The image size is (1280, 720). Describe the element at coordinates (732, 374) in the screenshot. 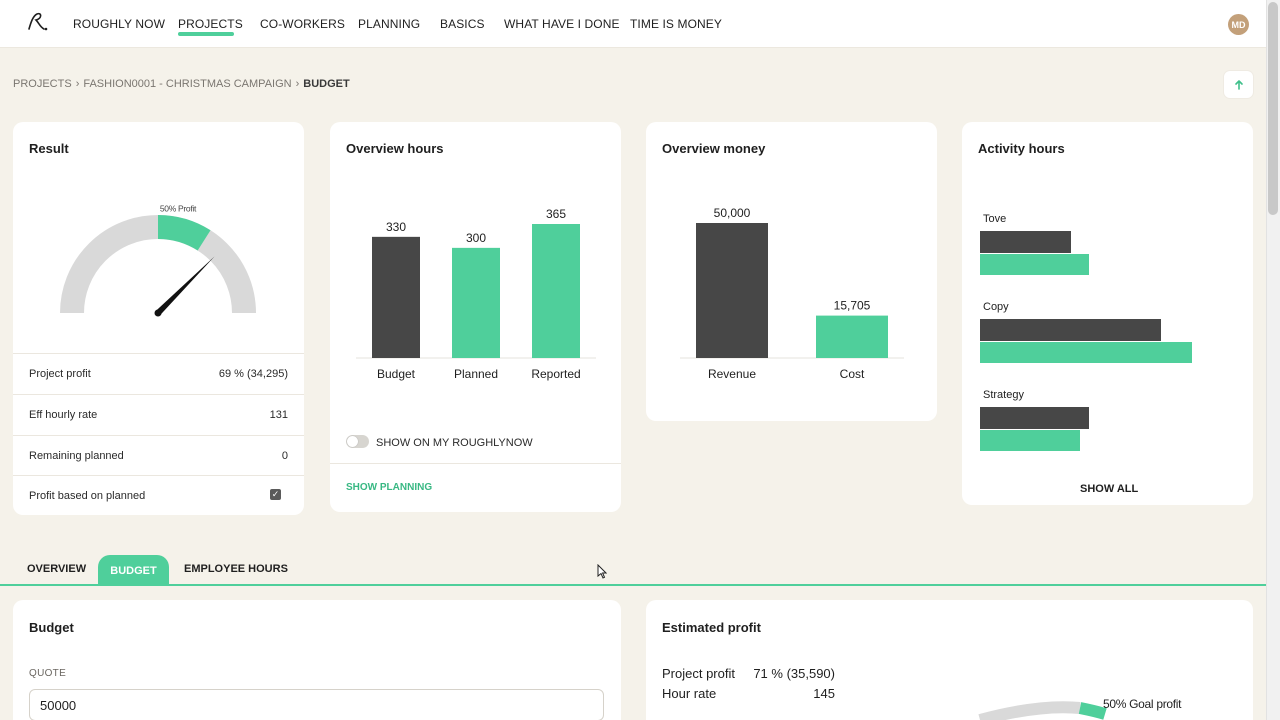

I see `x-tick-label: Revenue` at that location.